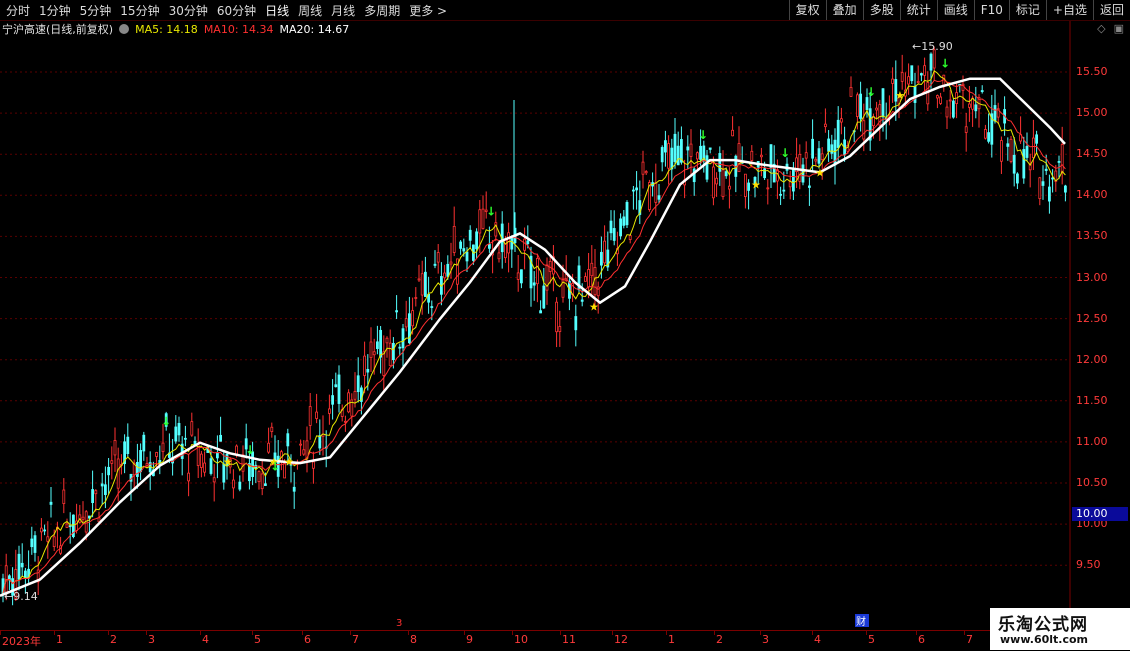  I want to click on tool-button-1: 叠加, so click(844, 10).